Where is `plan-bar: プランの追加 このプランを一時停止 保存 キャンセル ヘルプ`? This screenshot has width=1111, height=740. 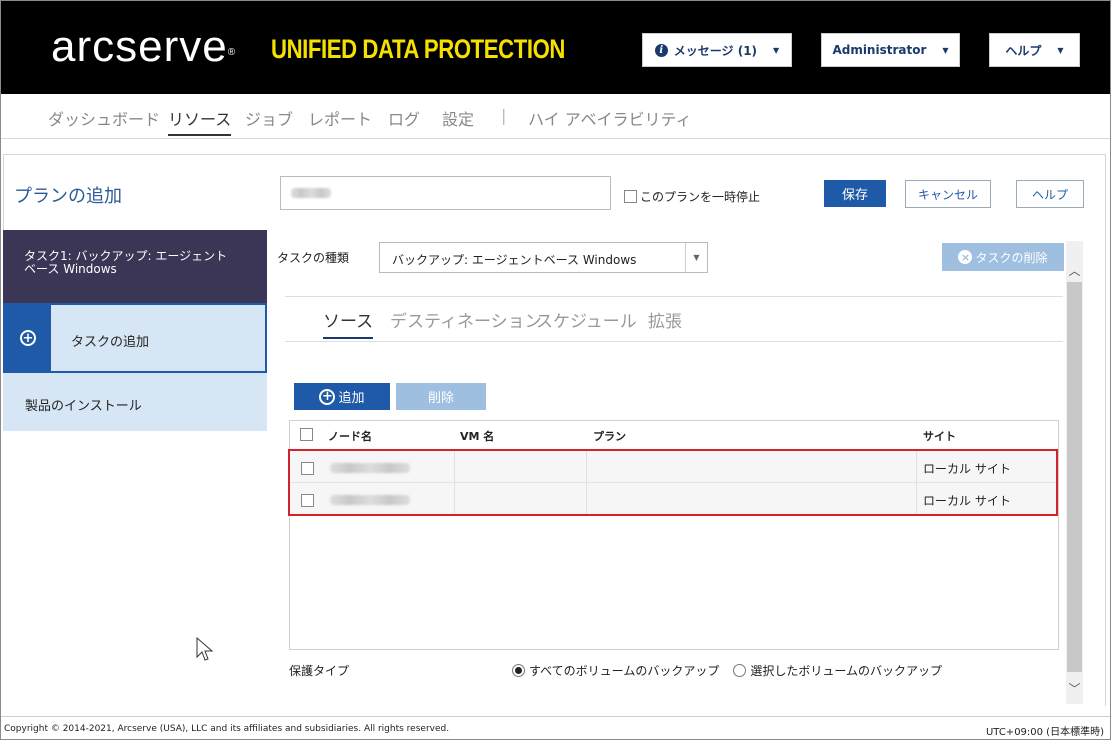 plan-bar: プランの追加 このプランを一時停止 保存 キャンセル ヘルプ is located at coordinates (554, 192).